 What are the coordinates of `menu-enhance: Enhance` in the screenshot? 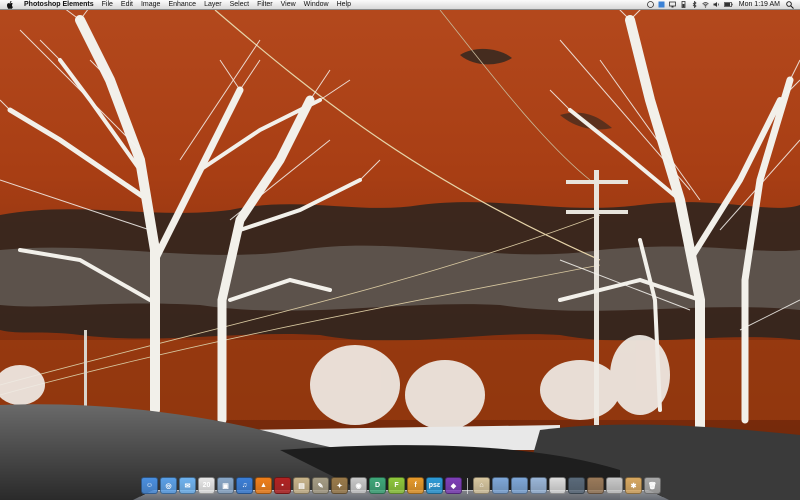 It's located at (182, 5).